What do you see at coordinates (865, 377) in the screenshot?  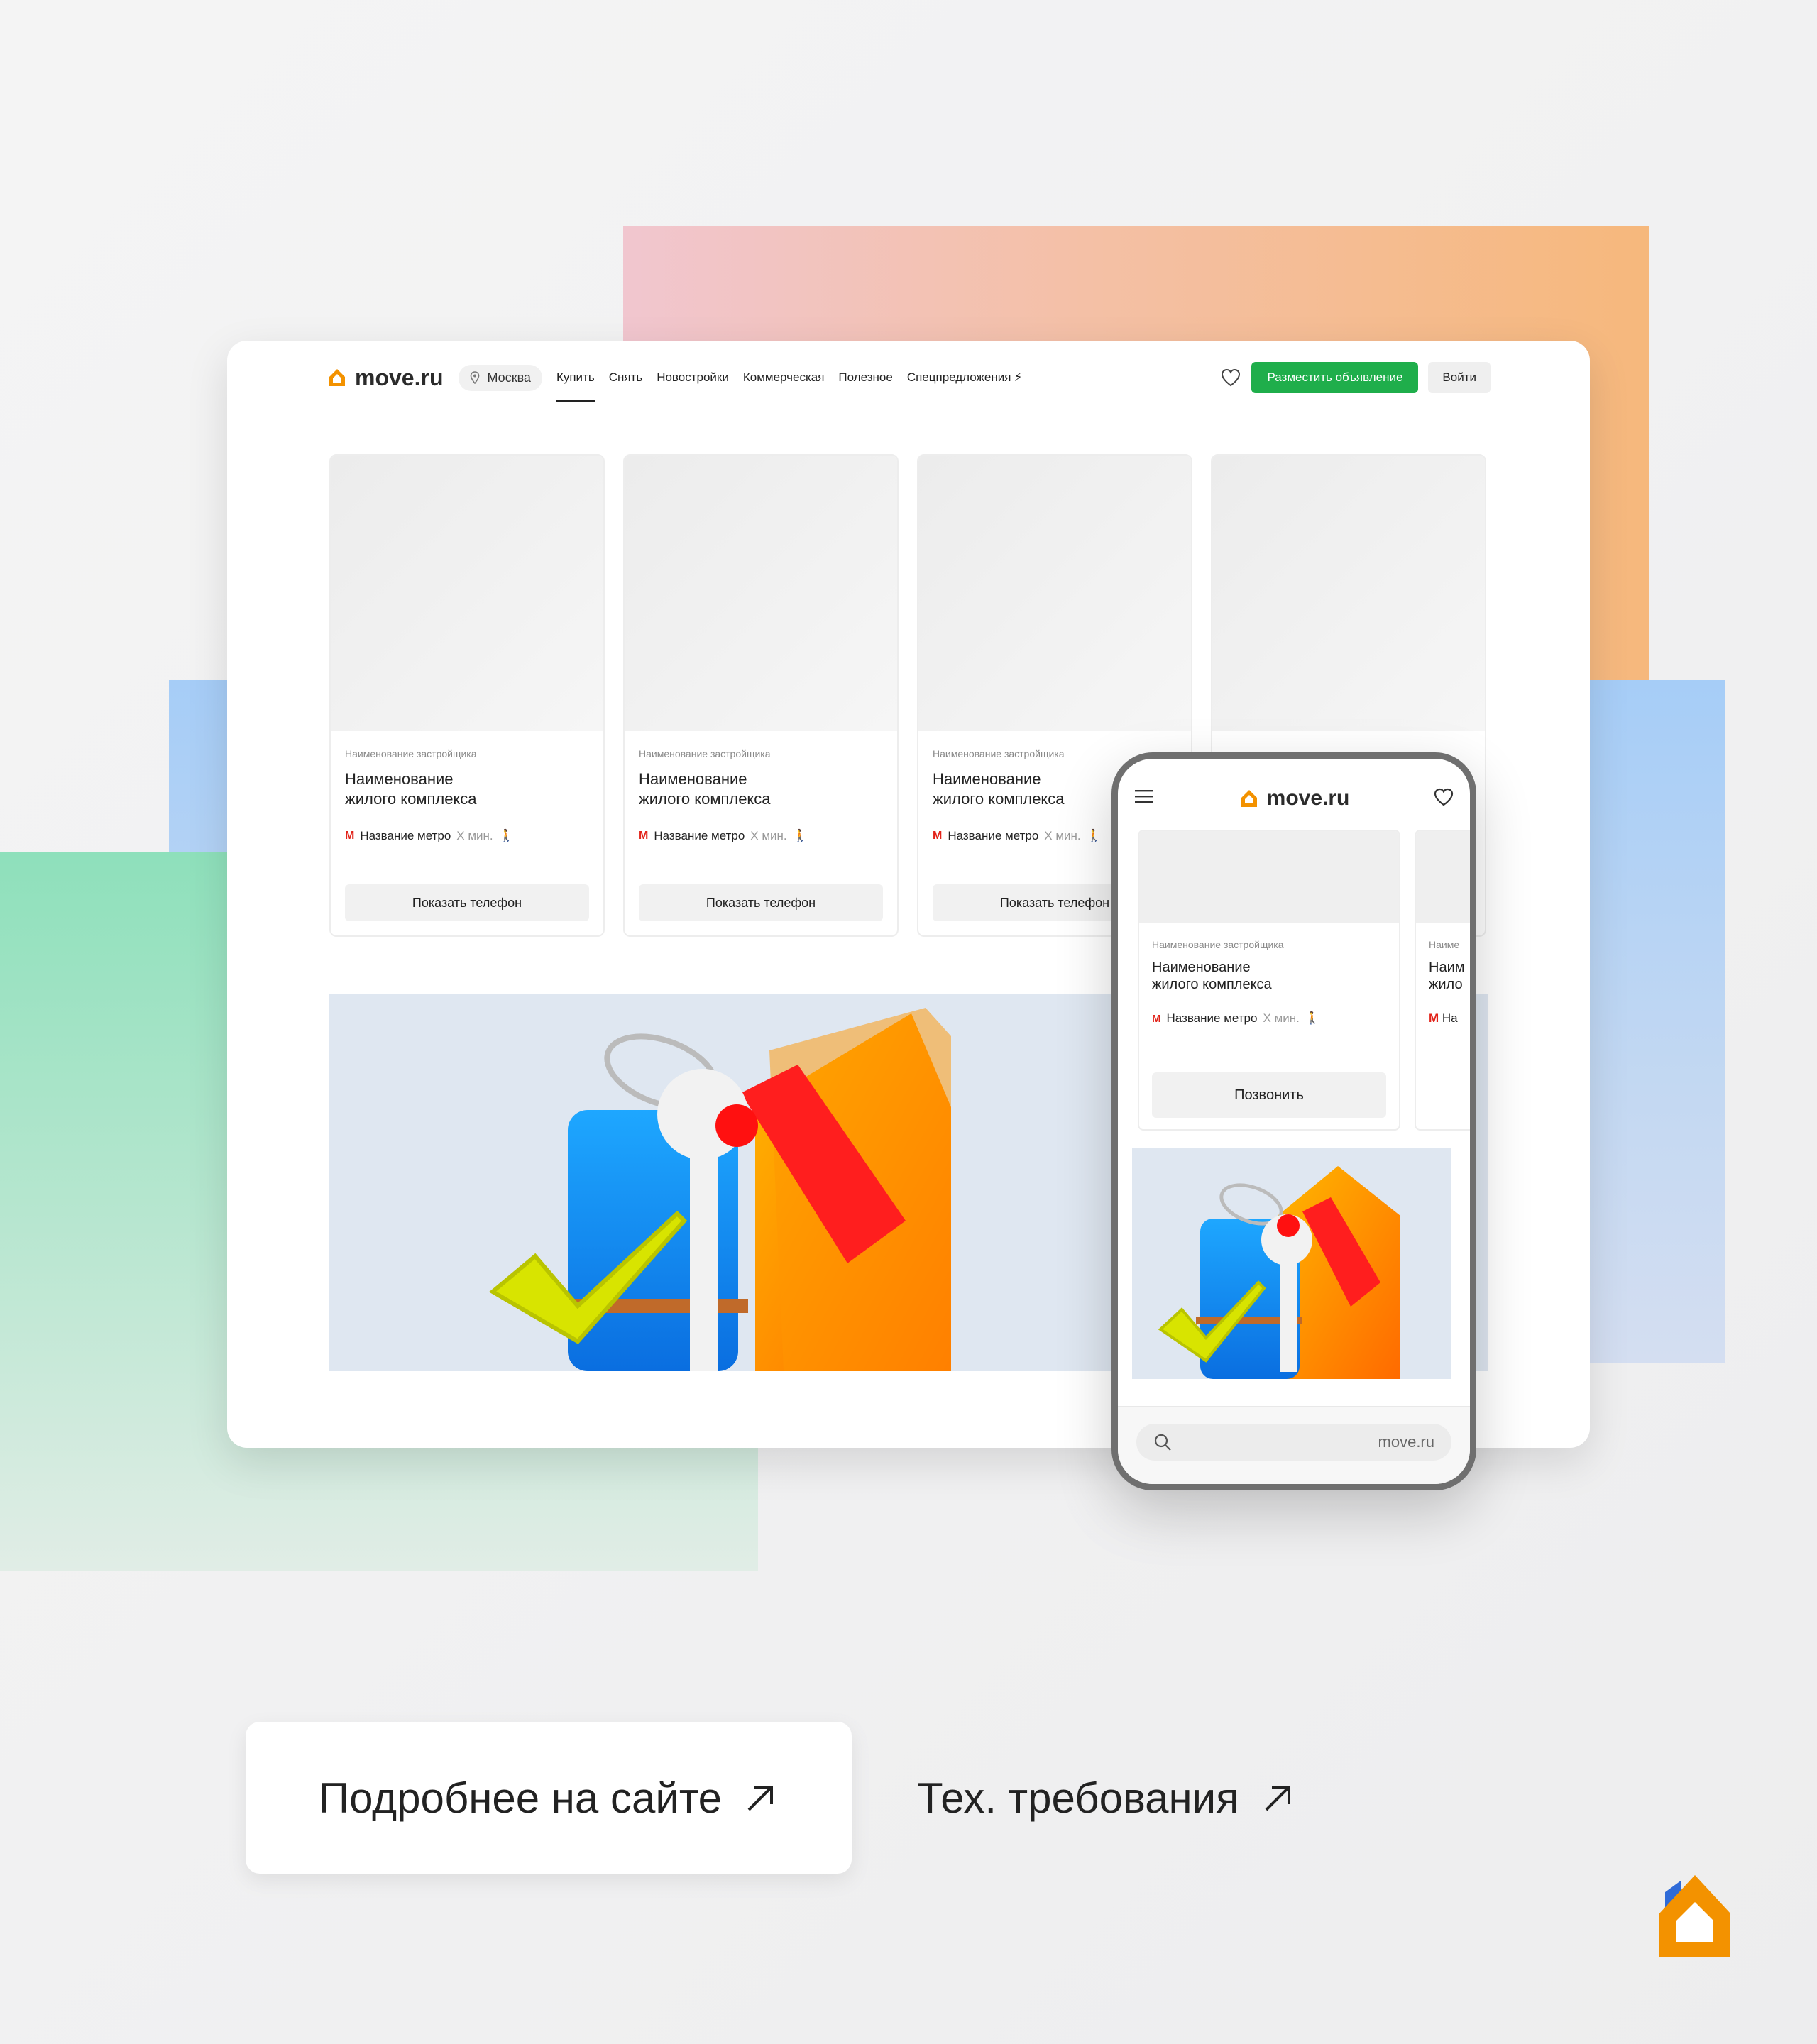 I see `nav-useful: Полезное` at bounding box center [865, 377].